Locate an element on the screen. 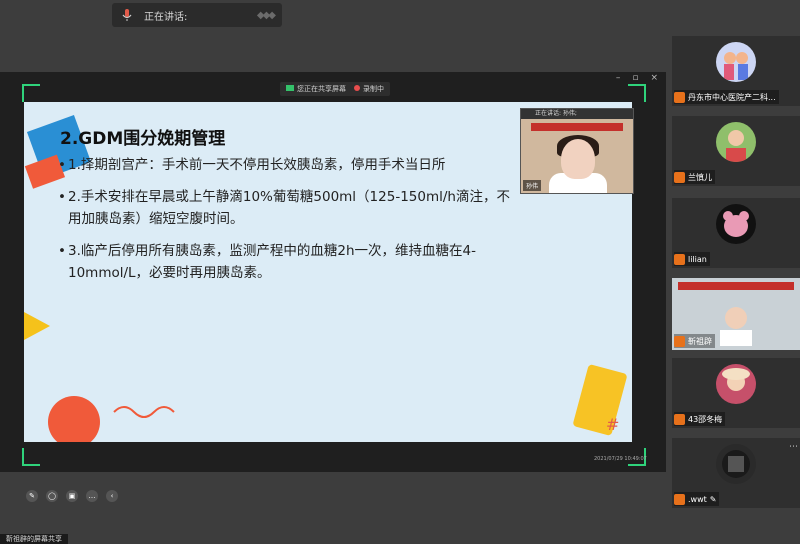 The width and height of the screenshot is (800, 544). pen-icon: ✎ is located at coordinates (32, 496).